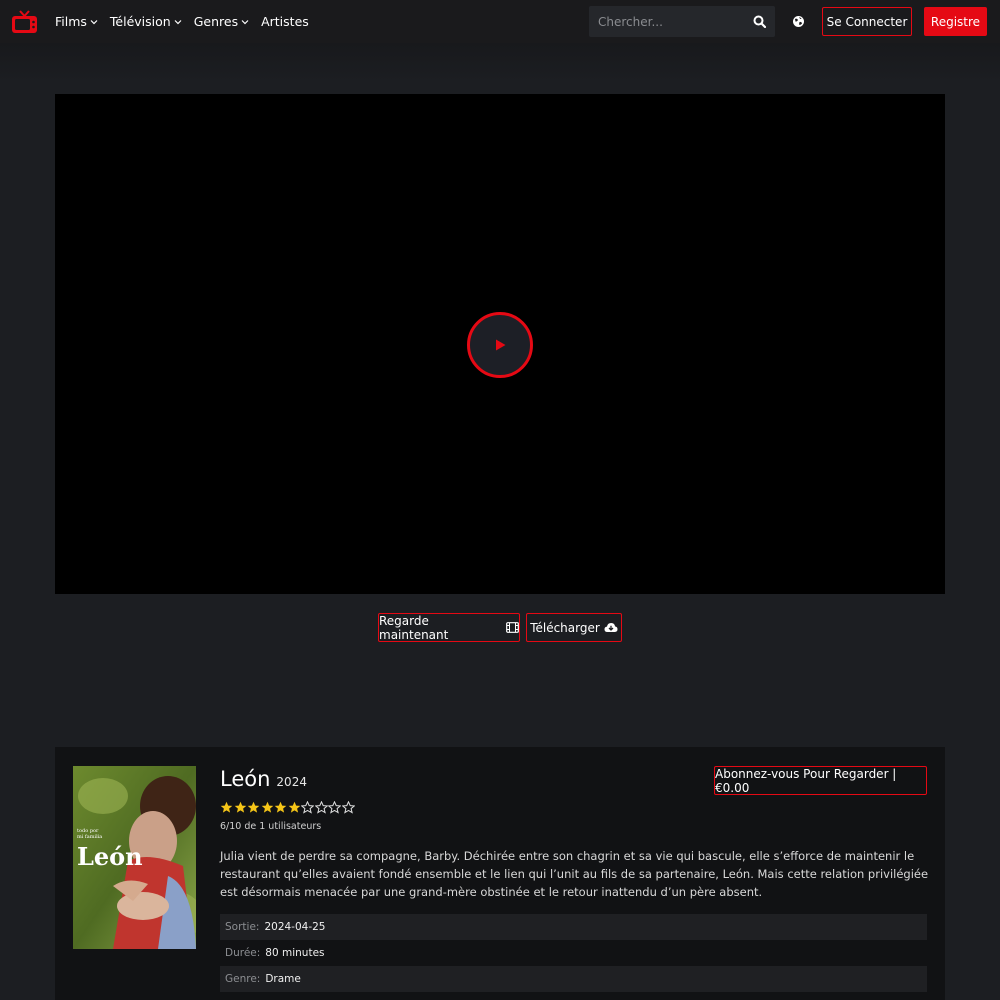 Image resolution: width=1000 pixels, height=1000 pixels. What do you see at coordinates (71, 21) in the screenshot?
I see `nav-films-label: Films` at bounding box center [71, 21].